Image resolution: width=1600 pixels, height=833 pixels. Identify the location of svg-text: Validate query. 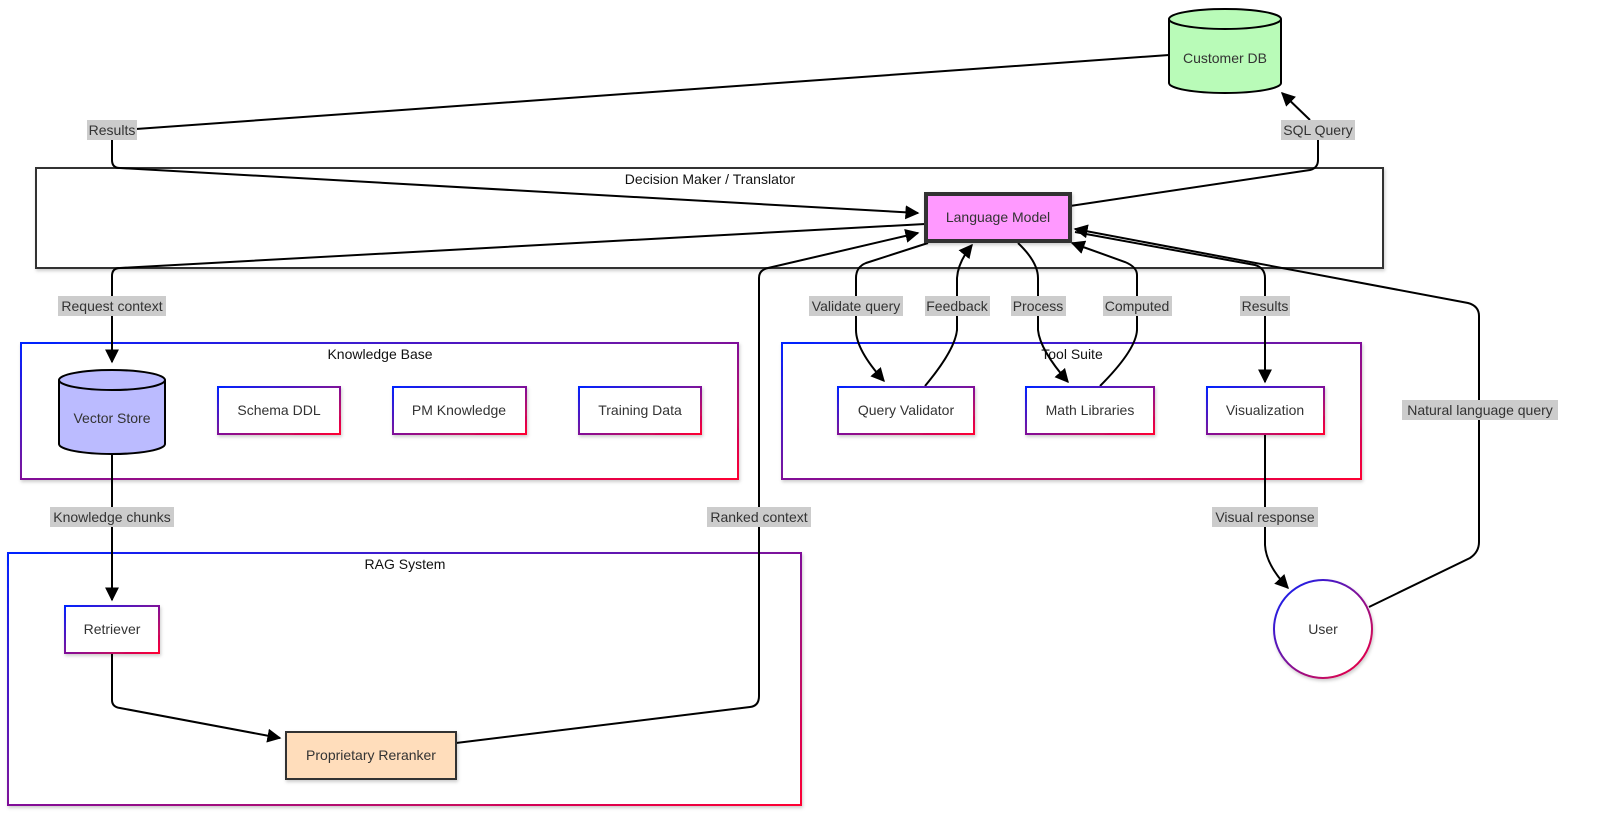
(856, 306).